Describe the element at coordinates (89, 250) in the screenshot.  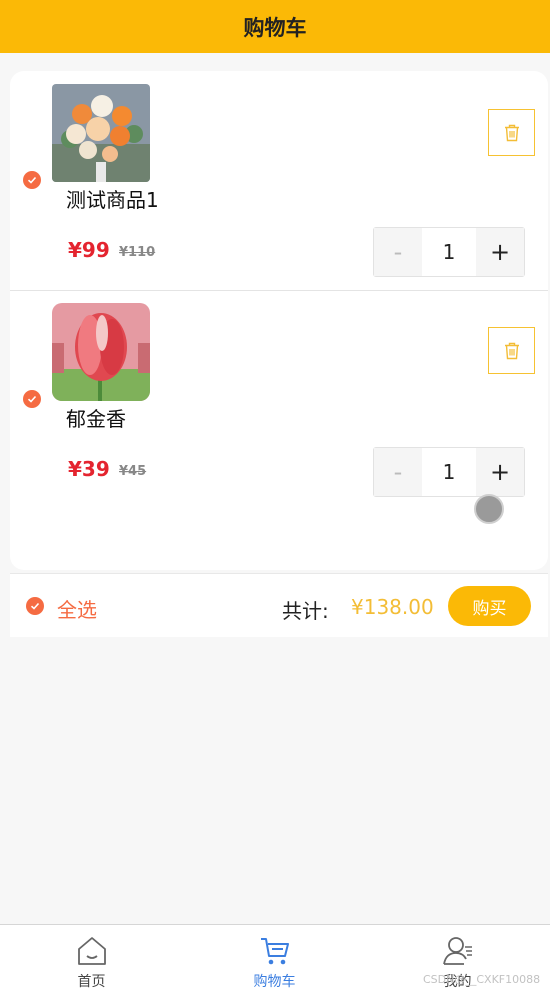
I see `product-price: ¥99` at that location.